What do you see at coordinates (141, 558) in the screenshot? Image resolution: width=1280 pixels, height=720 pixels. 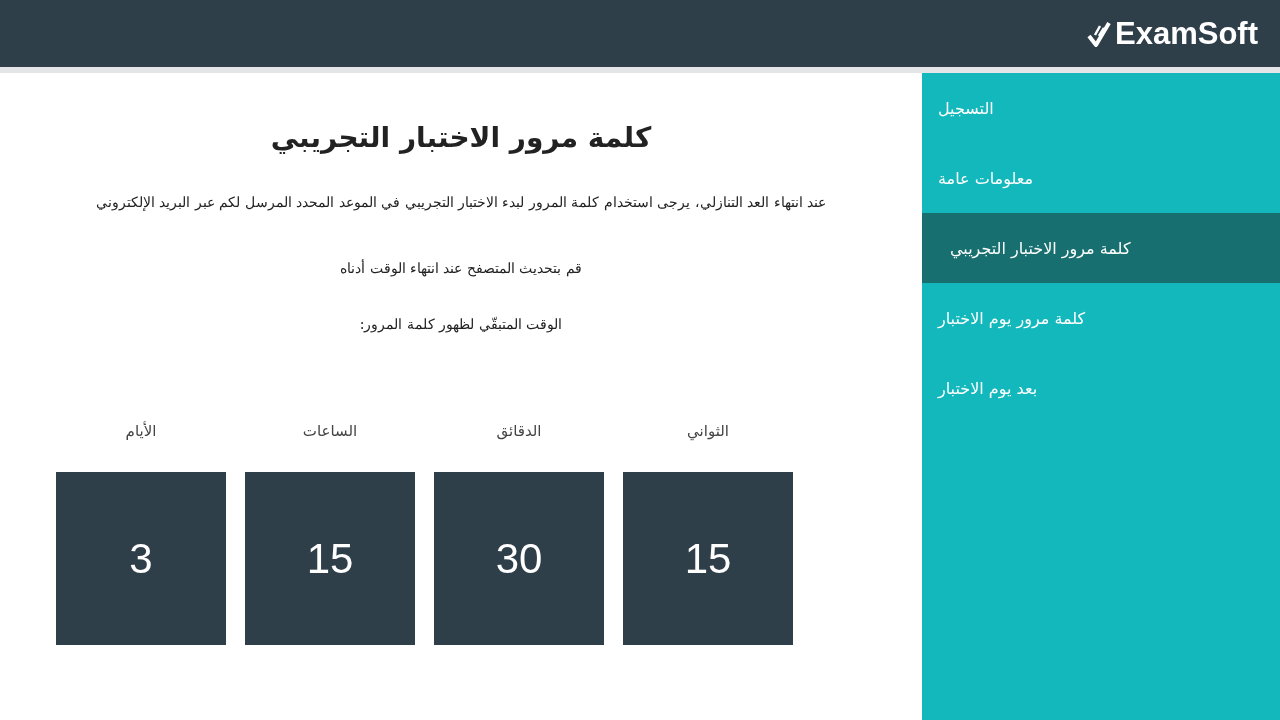 I see `countdown-tile: 3` at bounding box center [141, 558].